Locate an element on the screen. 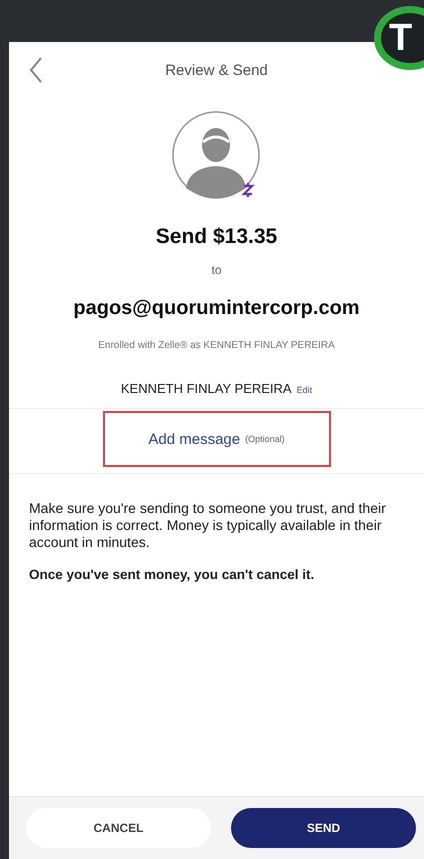 The width and height of the screenshot is (424, 859). screen-title: Review & Send is located at coordinates (216, 70).